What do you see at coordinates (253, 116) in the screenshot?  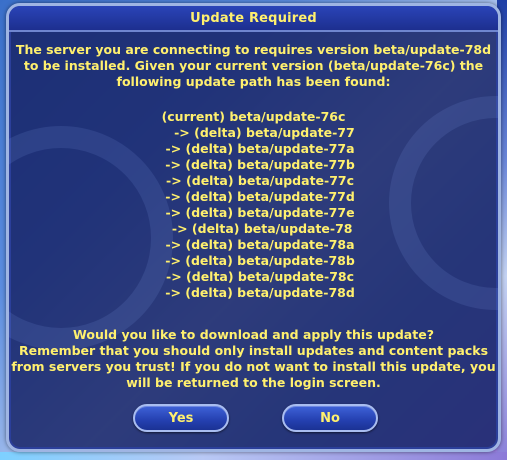 I see `update-path-item: (current) beta/update-76c` at bounding box center [253, 116].